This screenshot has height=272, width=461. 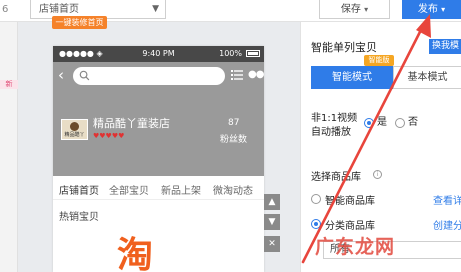 What do you see at coordinates (413, 122) in the screenshot?
I see `auto-play-no-label: 否` at bounding box center [413, 122].